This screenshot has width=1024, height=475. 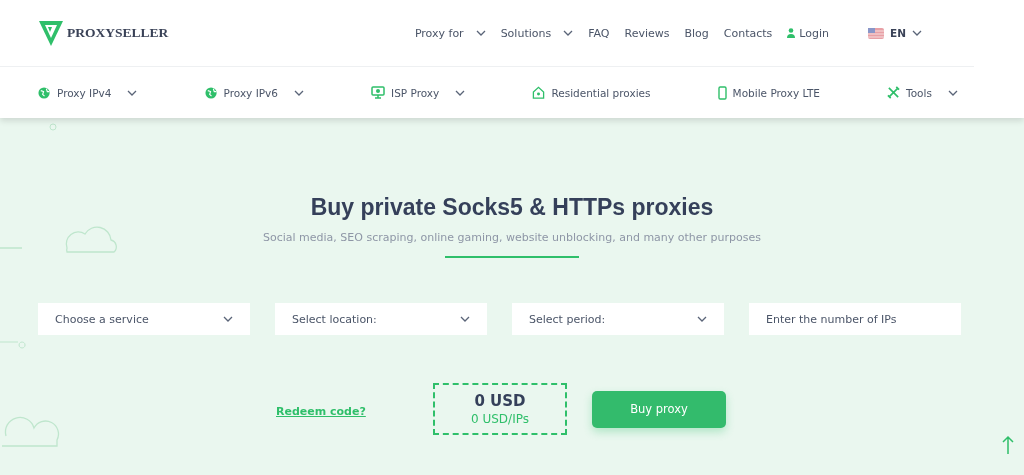 I want to click on phone-icon, so click(x=722, y=92).